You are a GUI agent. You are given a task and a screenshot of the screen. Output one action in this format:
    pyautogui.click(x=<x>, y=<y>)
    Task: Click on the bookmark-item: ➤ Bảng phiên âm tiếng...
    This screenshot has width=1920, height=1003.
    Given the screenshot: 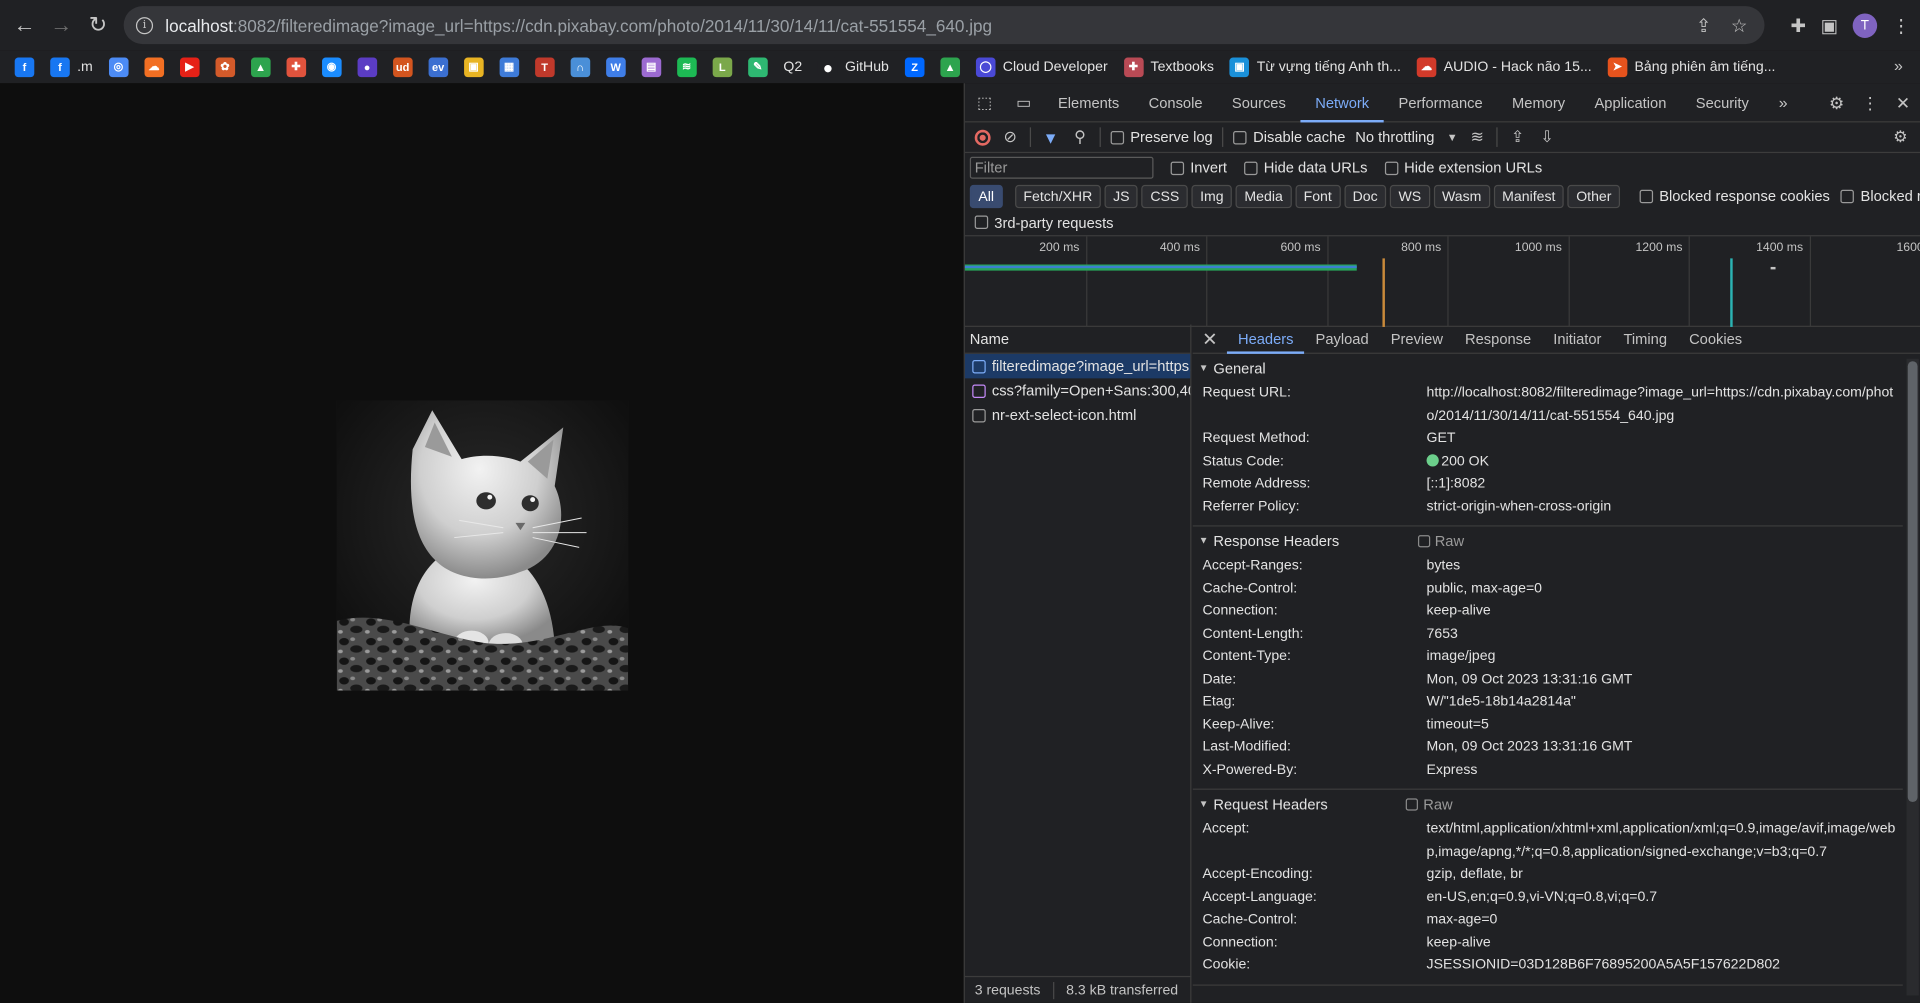 What is the action you would take?
    pyautogui.click(x=1691, y=66)
    